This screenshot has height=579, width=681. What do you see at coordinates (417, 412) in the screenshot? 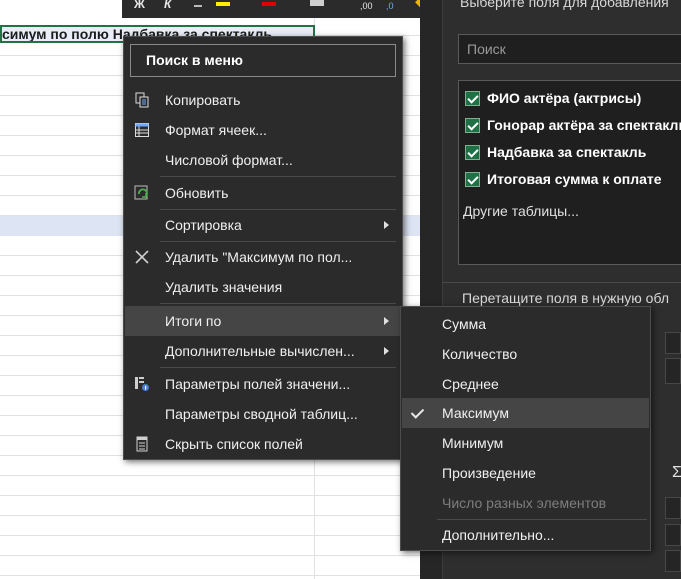
I see `checkmark-icon` at bounding box center [417, 412].